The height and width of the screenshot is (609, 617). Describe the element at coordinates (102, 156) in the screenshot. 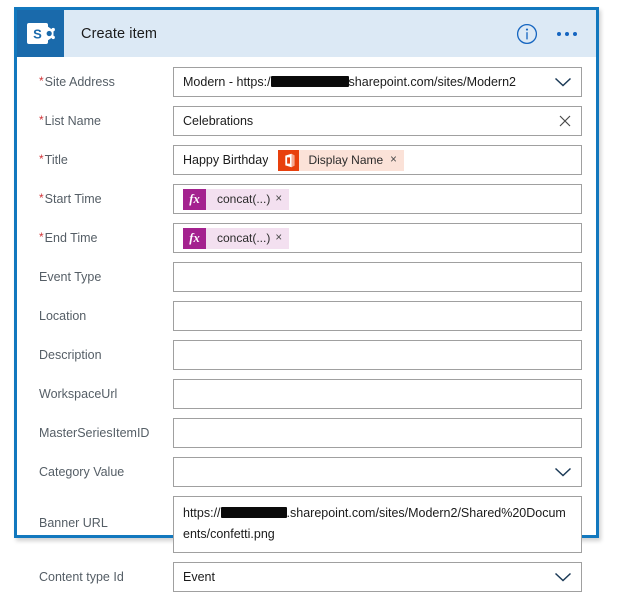

I see `label-title: *Title` at that location.